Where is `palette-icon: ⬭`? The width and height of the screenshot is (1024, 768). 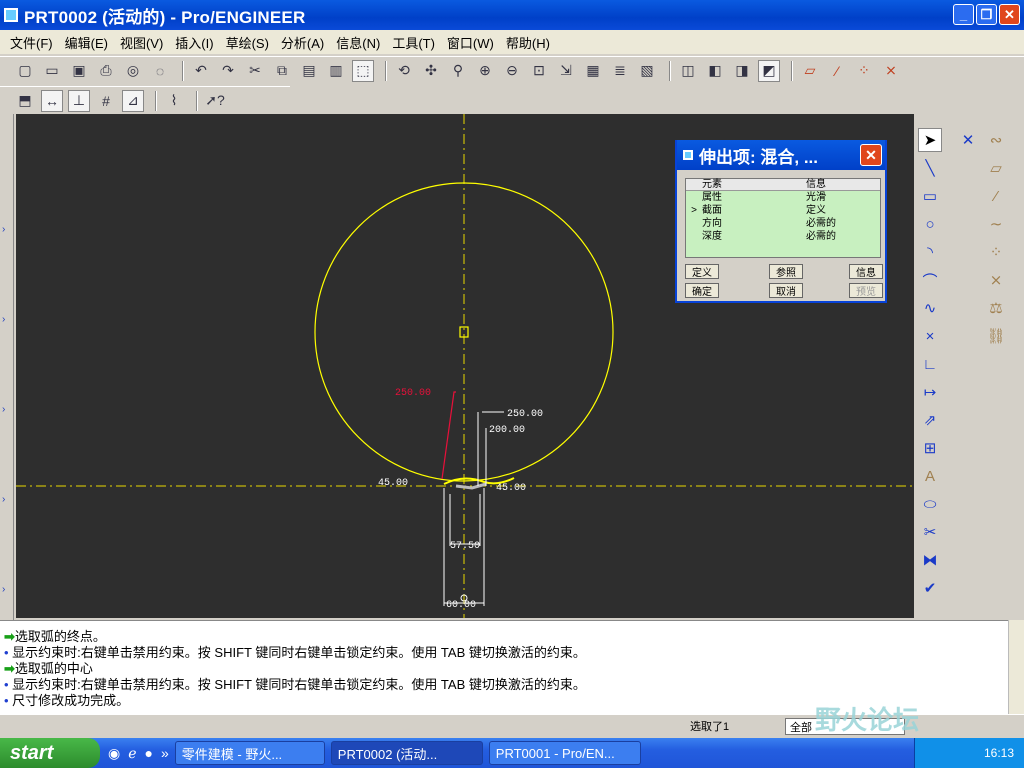 palette-icon: ⬭ is located at coordinates (930, 504).